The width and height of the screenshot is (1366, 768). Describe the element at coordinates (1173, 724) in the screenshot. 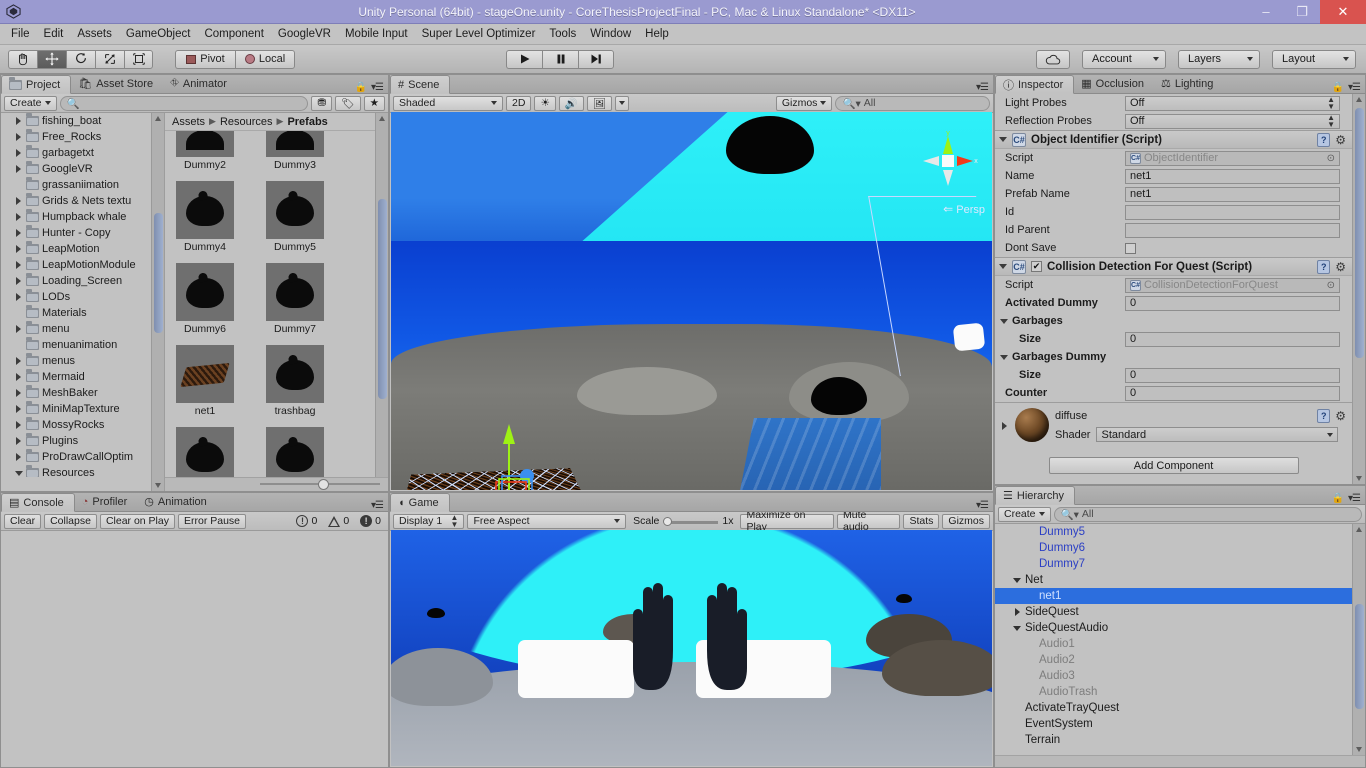

I see `hierarchy-item: EventSystem` at that location.